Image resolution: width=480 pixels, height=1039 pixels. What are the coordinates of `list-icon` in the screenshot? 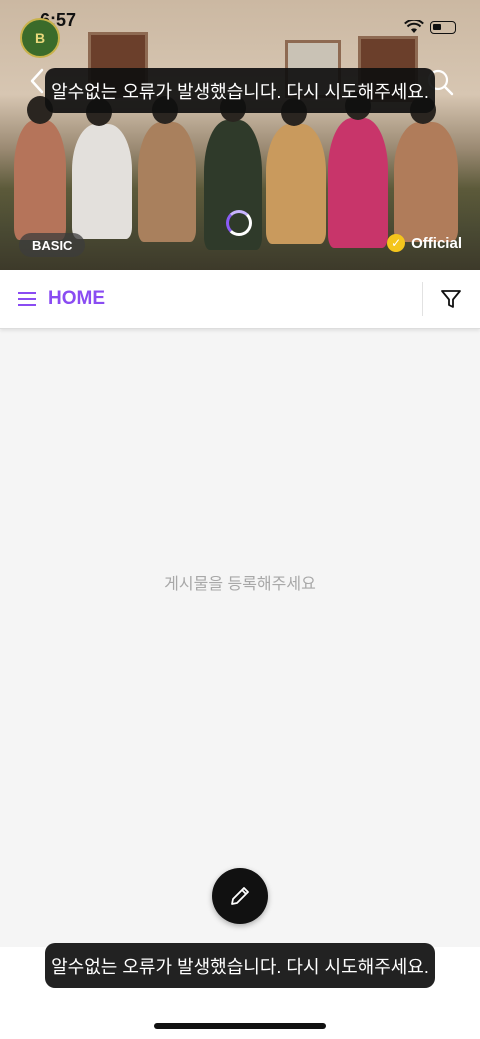 It's located at (27, 299).